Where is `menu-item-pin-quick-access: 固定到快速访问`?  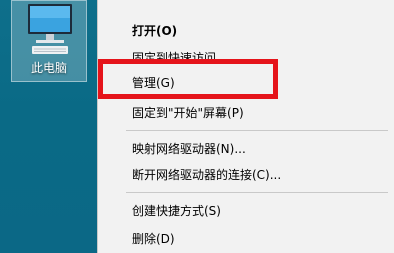
menu-item-pin-quick-access: 固定到快速访问 is located at coordinates (246, 56).